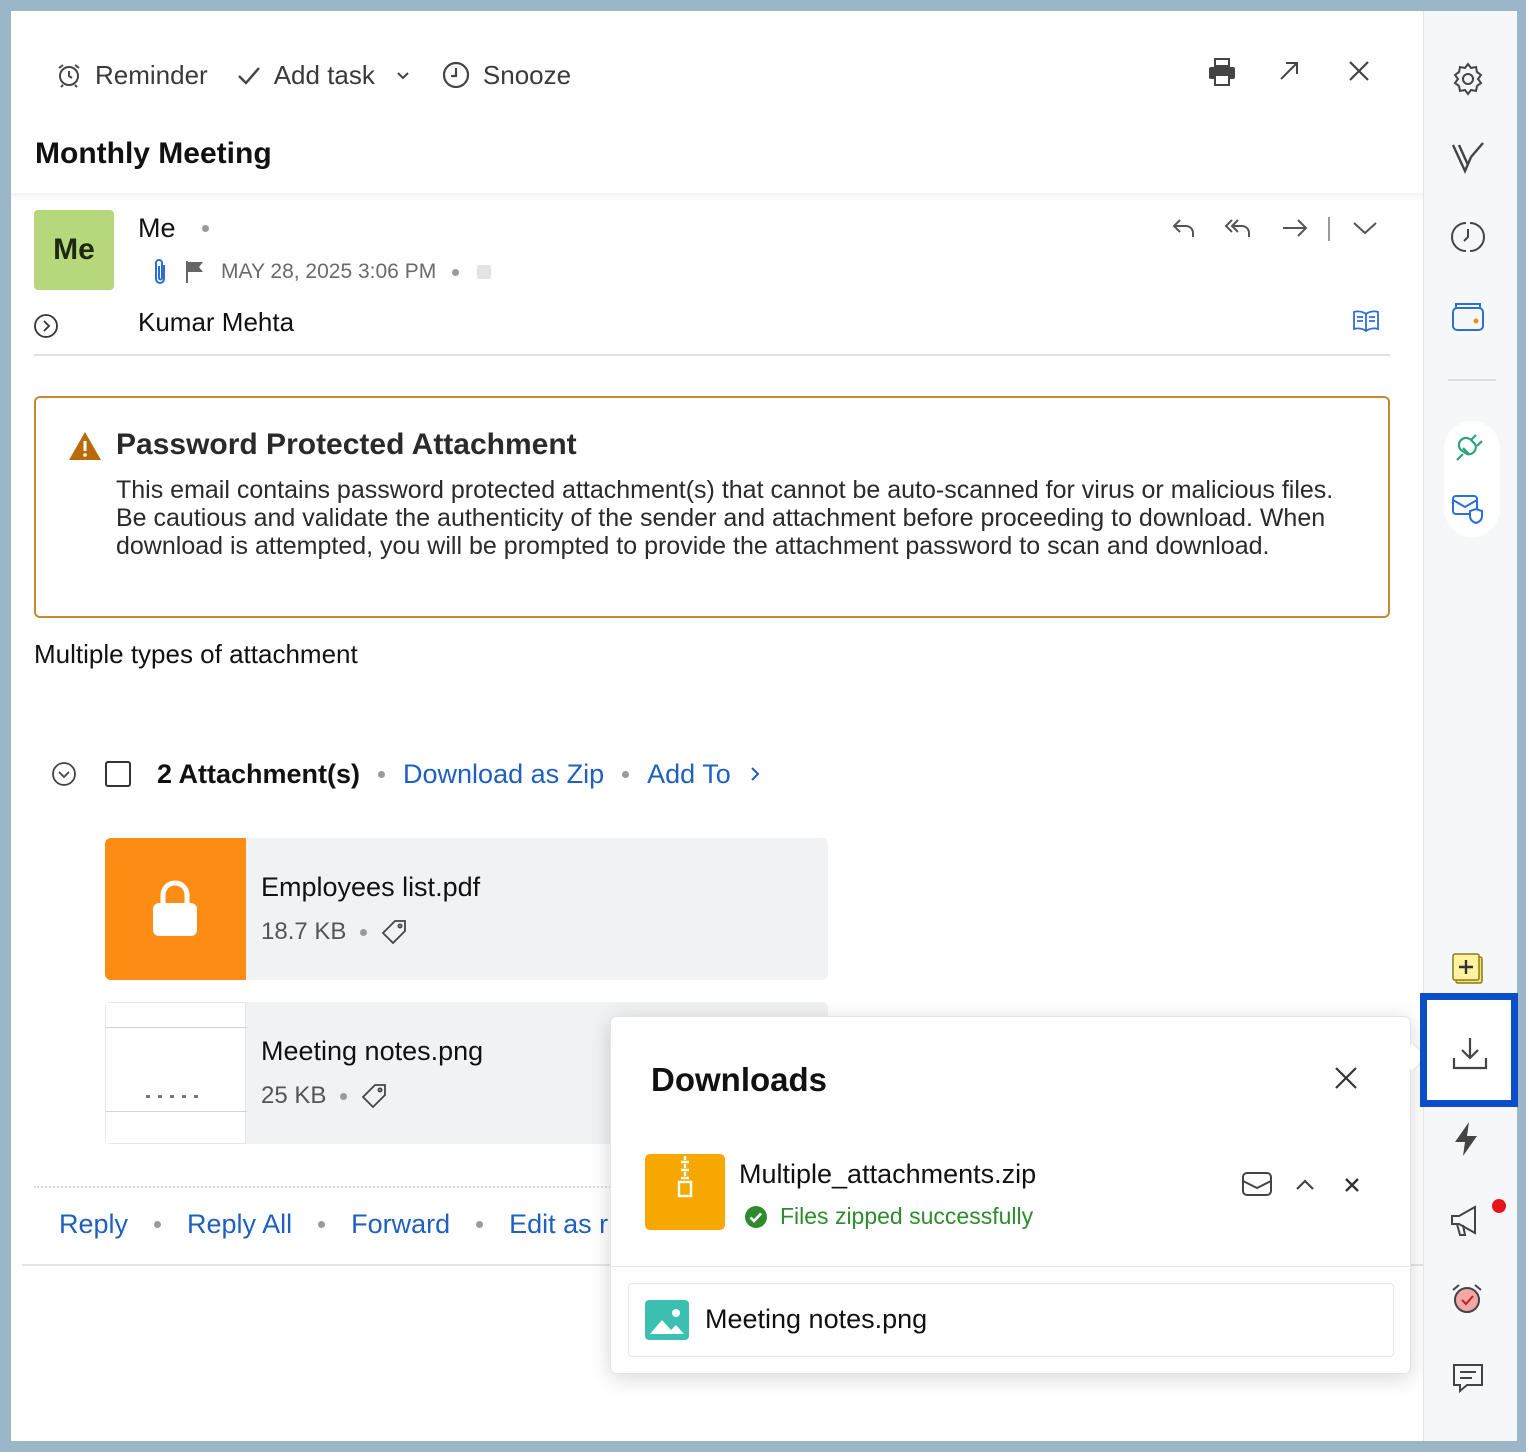  I want to click on attachment-name: Employees list.pdf, so click(371, 887).